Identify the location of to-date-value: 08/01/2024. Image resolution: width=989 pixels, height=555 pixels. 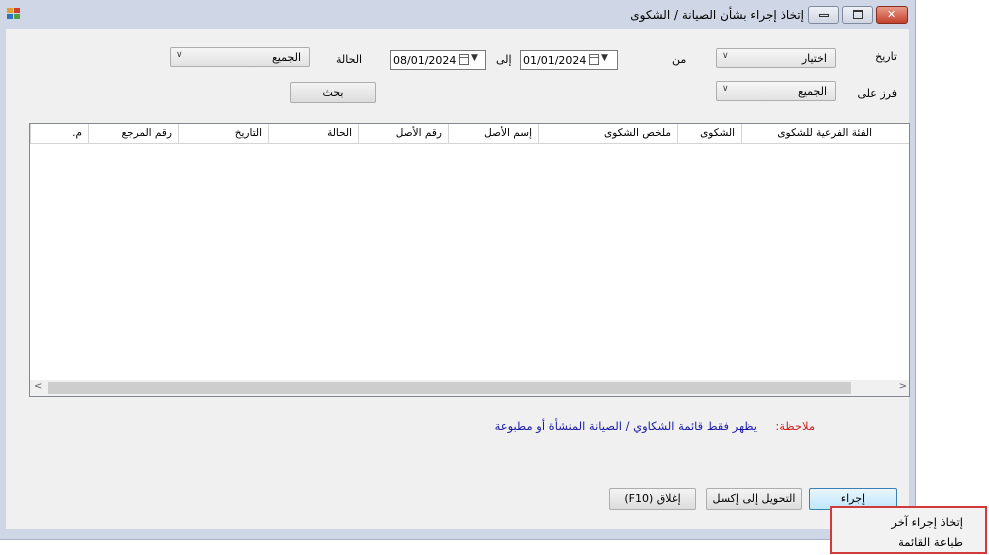
(425, 60).